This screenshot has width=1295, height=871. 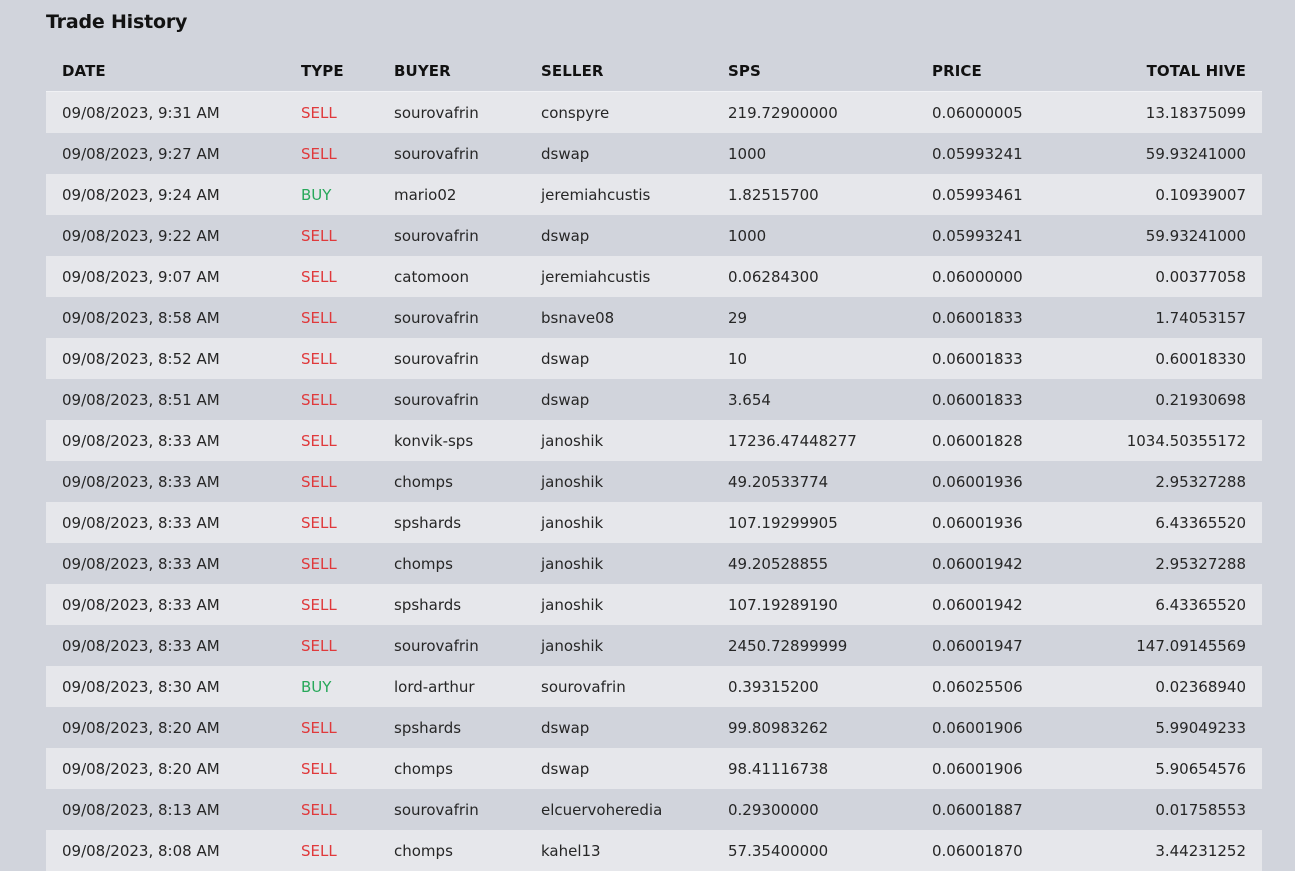 What do you see at coordinates (1007, 276) in the screenshot?
I see `trade-price: 0.06000000` at bounding box center [1007, 276].